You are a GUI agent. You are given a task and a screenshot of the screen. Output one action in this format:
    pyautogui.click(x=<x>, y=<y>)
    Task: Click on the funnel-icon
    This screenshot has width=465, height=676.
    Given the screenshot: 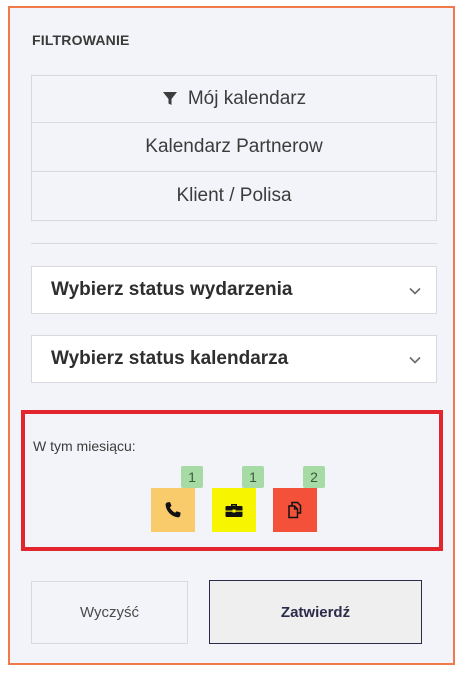 What is the action you would take?
    pyautogui.click(x=169, y=98)
    